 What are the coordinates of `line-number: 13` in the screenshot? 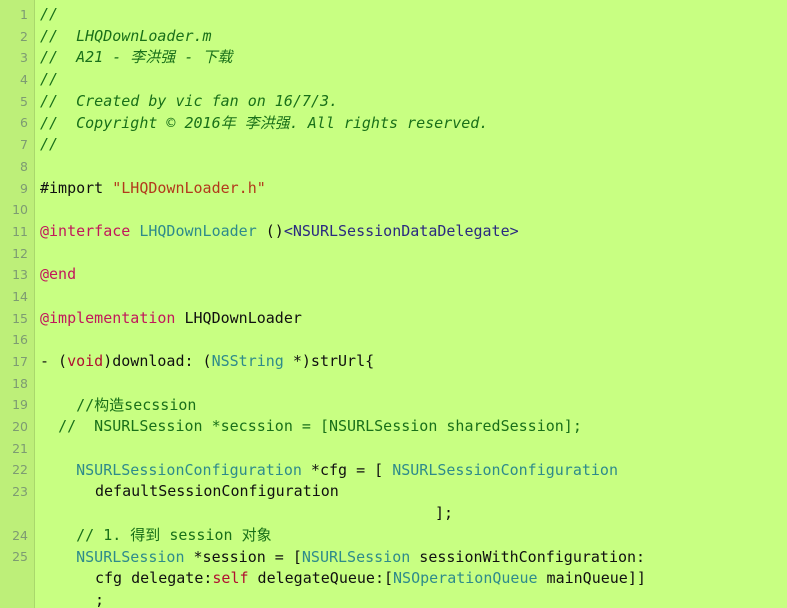 It's located at (20, 275).